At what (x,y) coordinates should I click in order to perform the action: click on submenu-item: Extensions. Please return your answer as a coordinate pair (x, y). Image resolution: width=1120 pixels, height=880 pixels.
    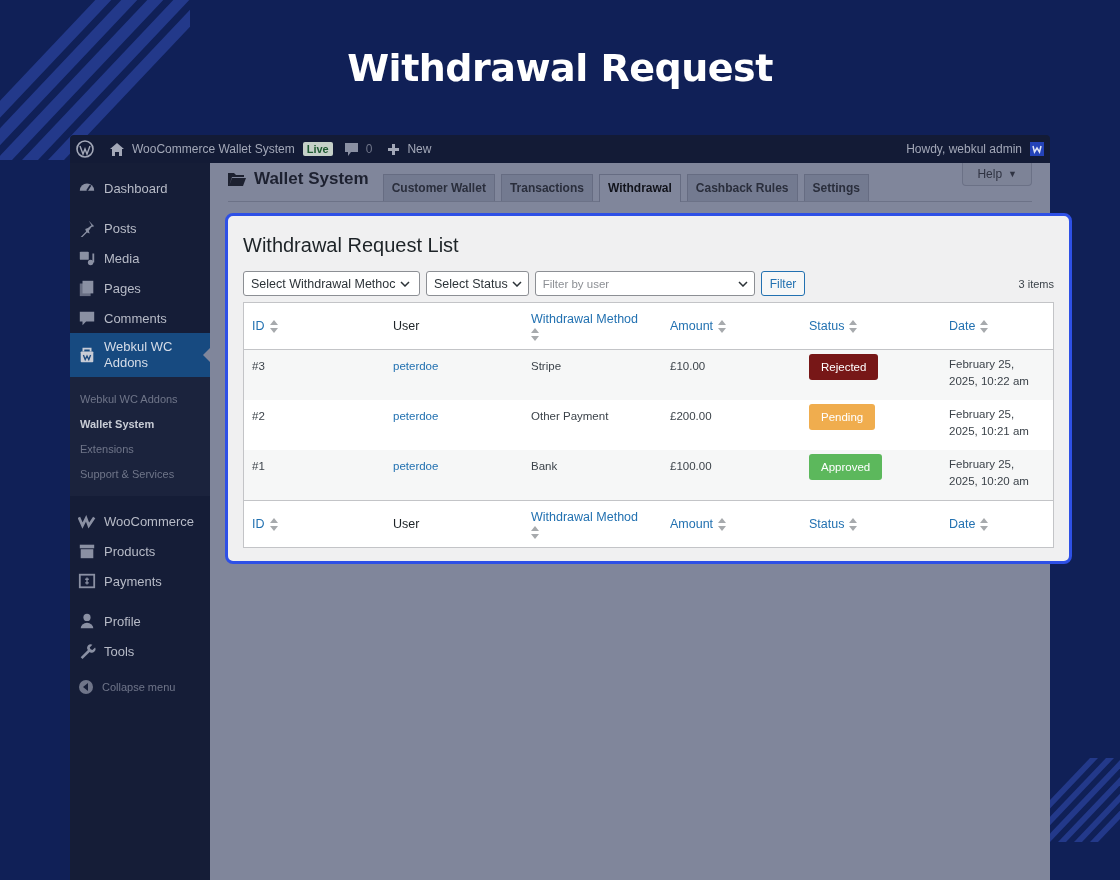
    Looking at the image, I should click on (140, 448).